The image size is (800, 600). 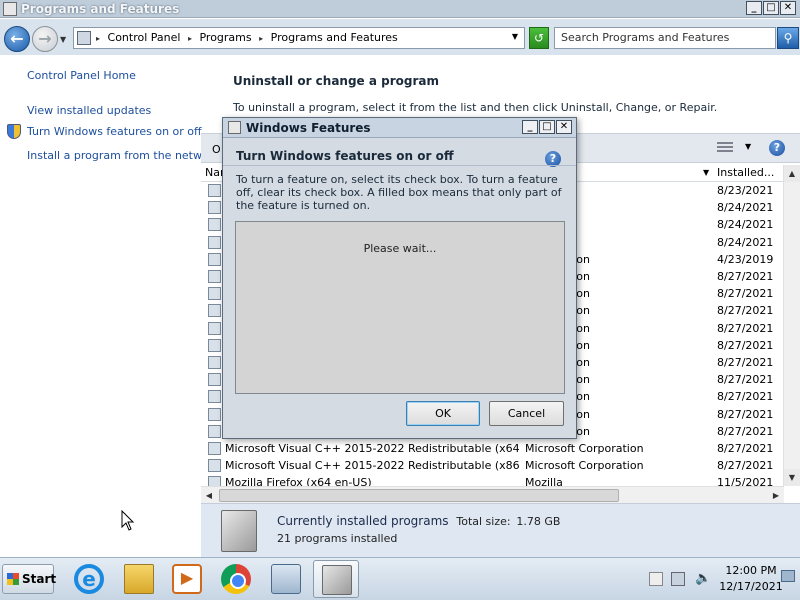 What do you see at coordinates (665, 38) in the screenshot?
I see `search-input: Search Programs and Features` at bounding box center [665, 38].